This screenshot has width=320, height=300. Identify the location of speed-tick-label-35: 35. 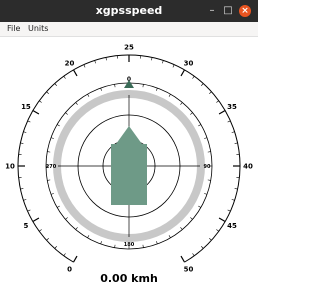
(232, 107).